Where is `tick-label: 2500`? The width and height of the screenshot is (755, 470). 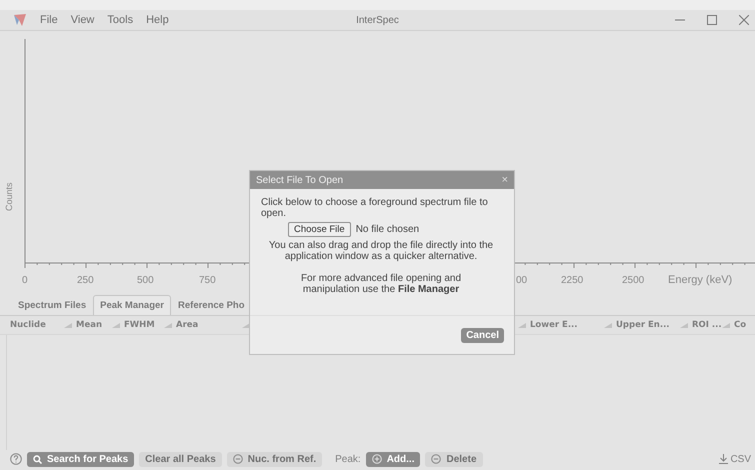
tick-label: 2500 is located at coordinates (633, 280).